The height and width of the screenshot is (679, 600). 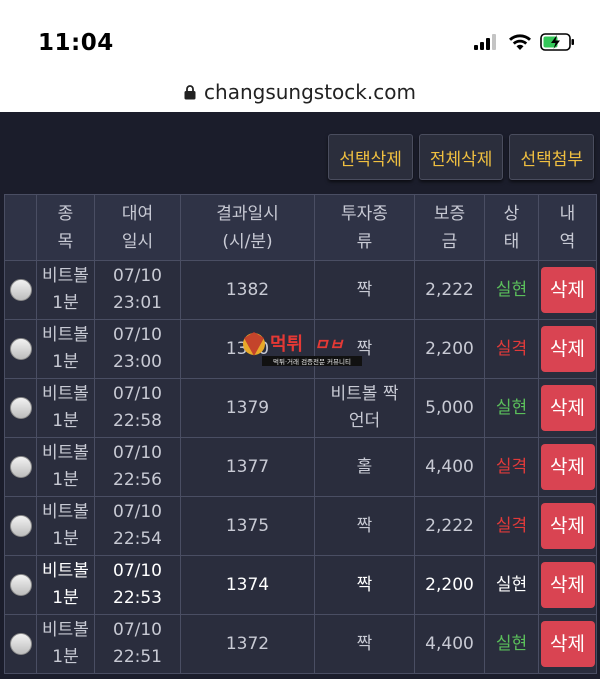 What do you see at coordinates (137, 526) in the screenshot?
I see `rent-date-cell: 07/10 22:54` at bounding box center [137, 526].